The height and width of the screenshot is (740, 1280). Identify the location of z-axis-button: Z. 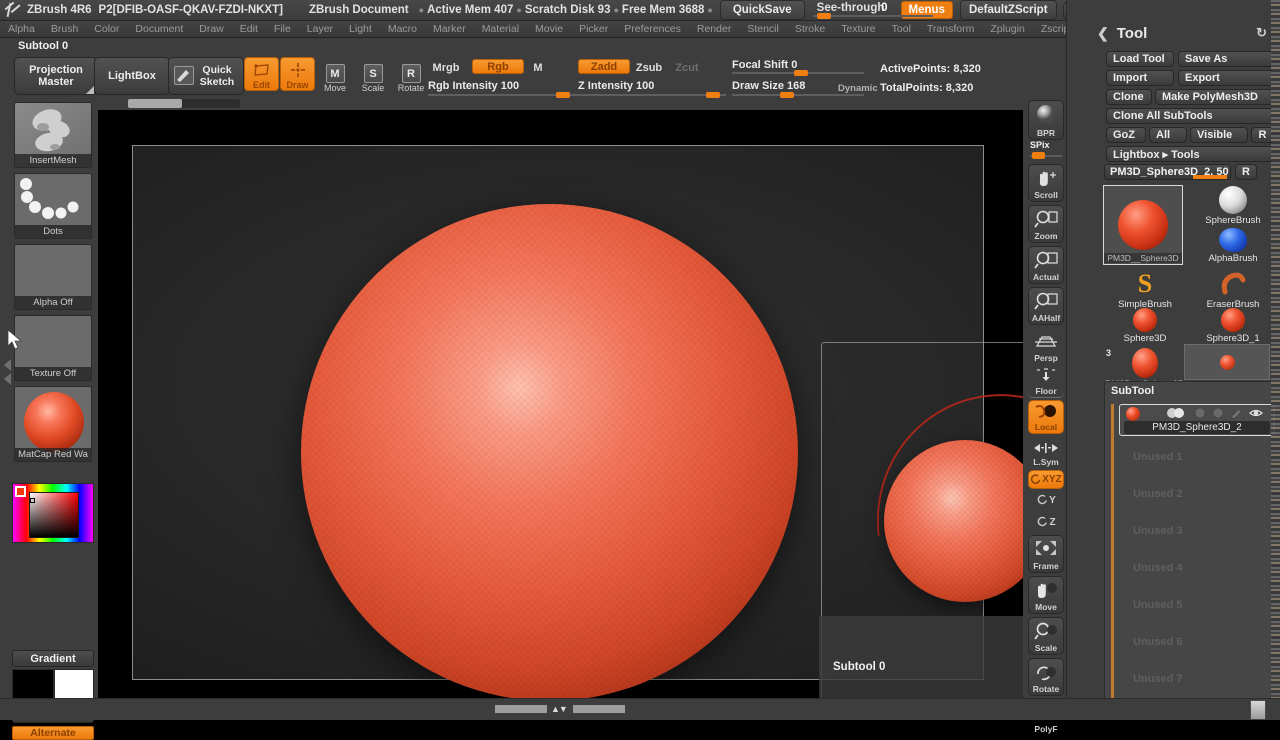
(1046, 522).